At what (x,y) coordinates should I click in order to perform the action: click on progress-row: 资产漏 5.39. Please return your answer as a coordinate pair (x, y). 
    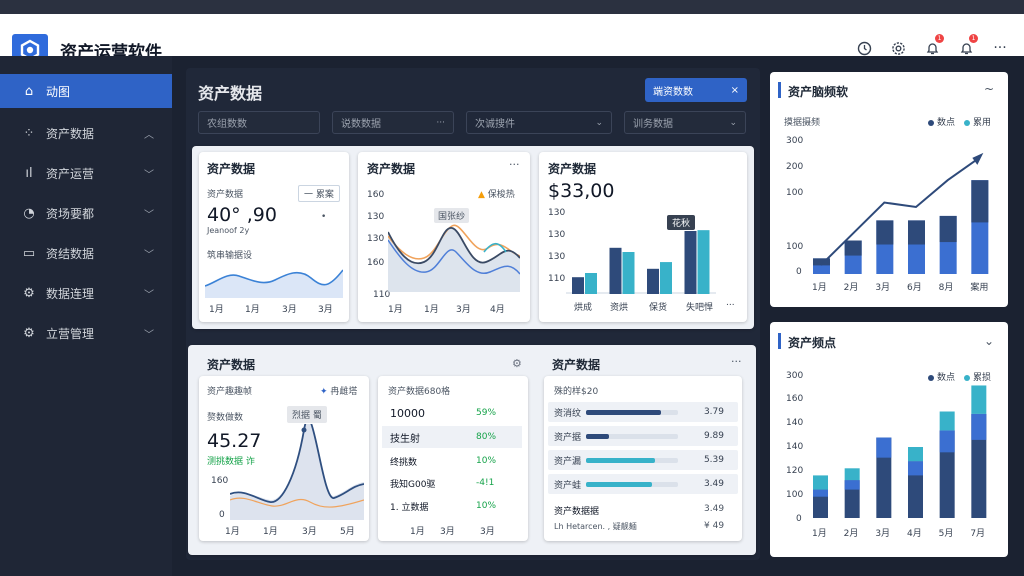
    Looking at the image, I should click on (643, 460).